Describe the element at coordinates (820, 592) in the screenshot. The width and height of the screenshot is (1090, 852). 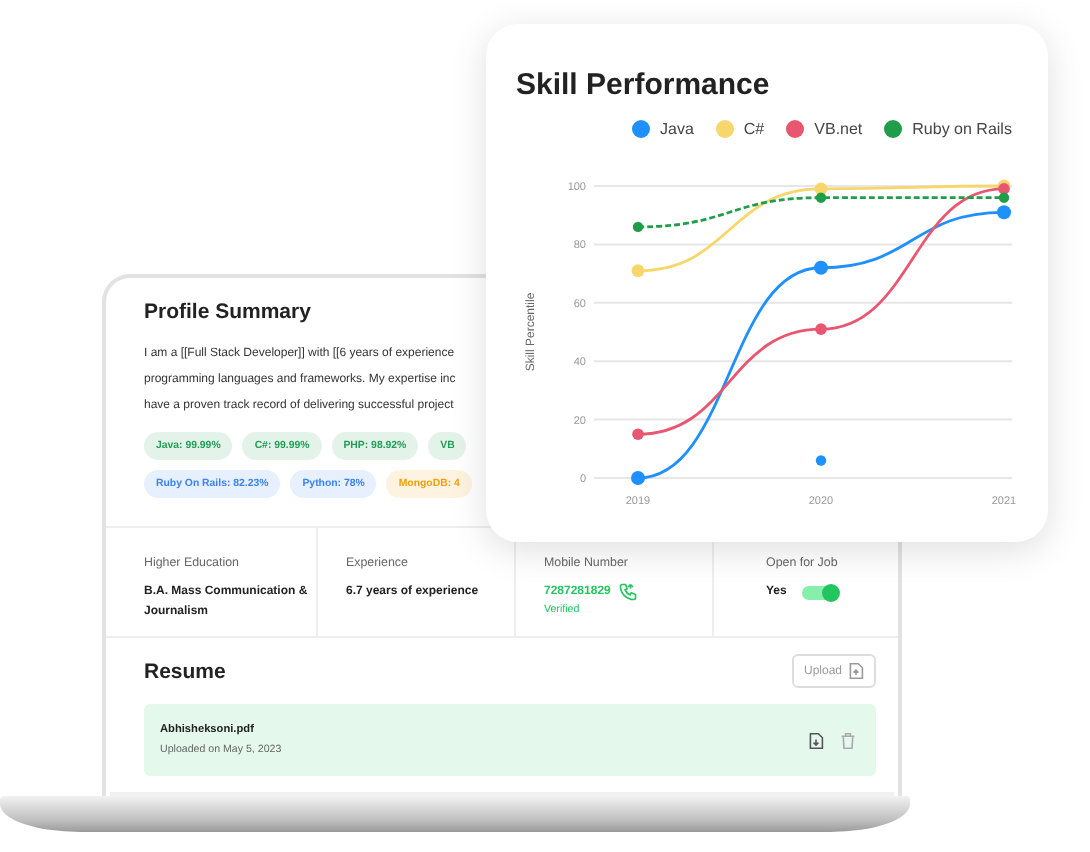
I see `toggle-switch` at that location.